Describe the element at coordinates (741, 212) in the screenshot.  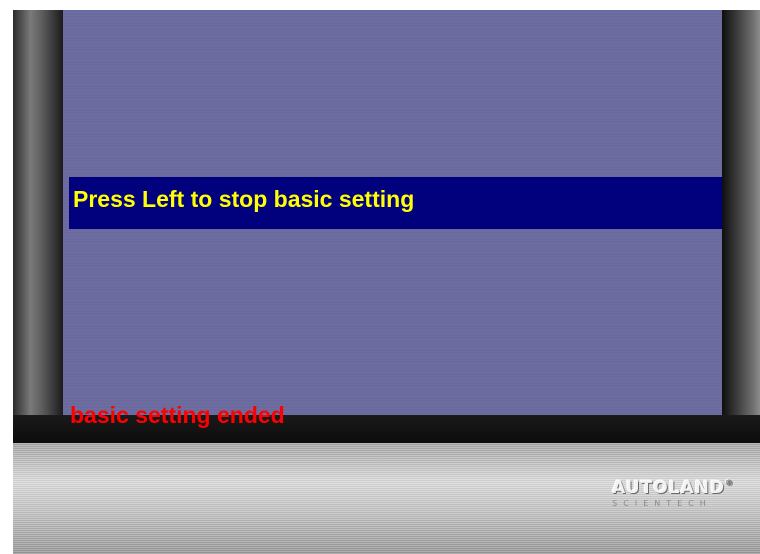
I see `screen-frame-right` at that location.